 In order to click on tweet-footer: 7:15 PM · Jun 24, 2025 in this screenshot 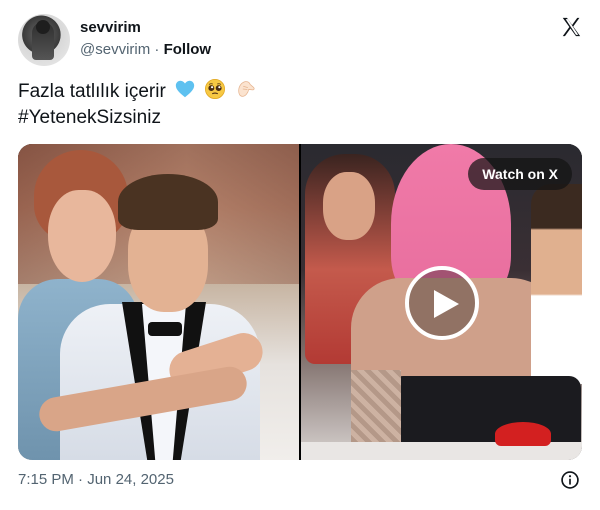, I will do `click(300, 480)`.